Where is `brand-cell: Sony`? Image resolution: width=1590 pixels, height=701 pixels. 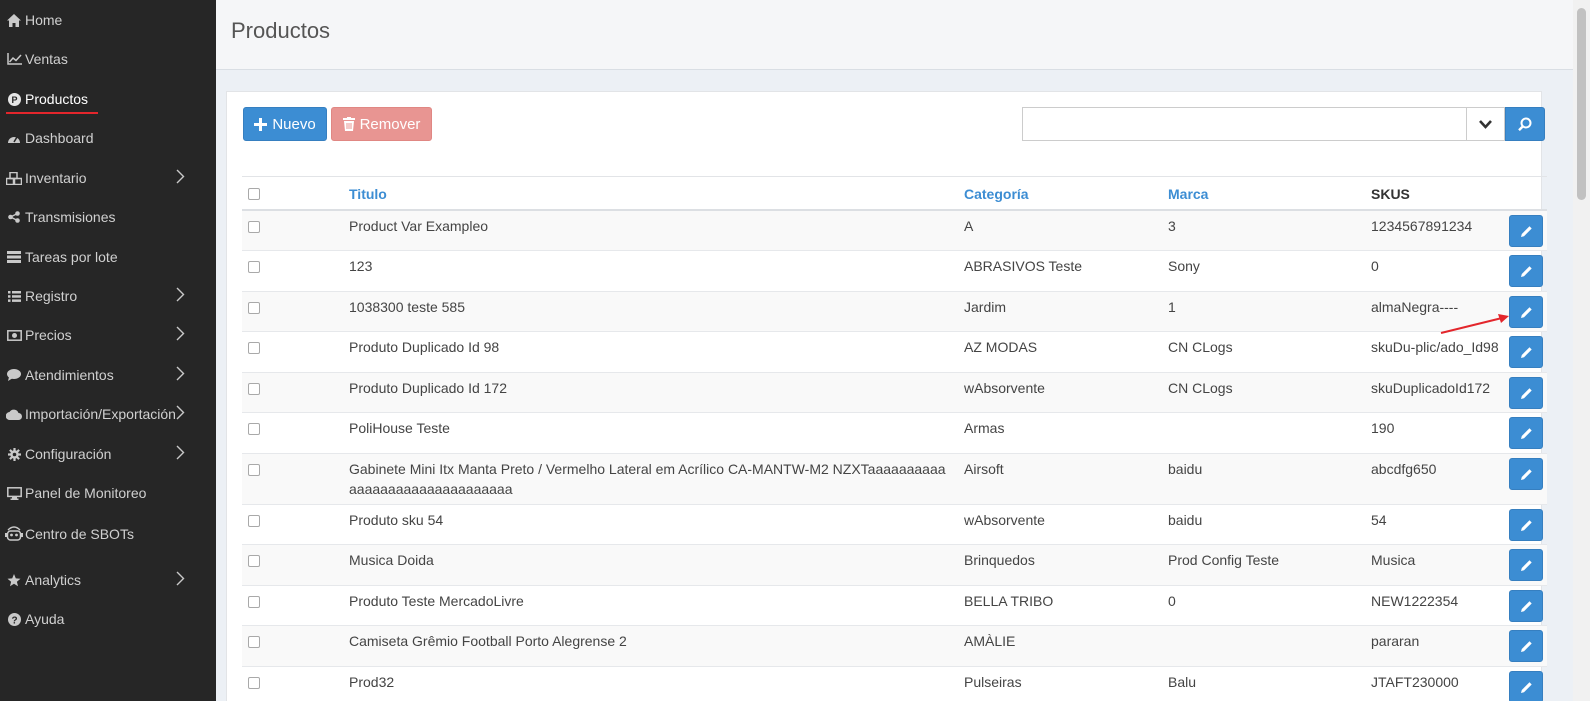
brand-cell: Sony is located at coordinates (1184, 266).